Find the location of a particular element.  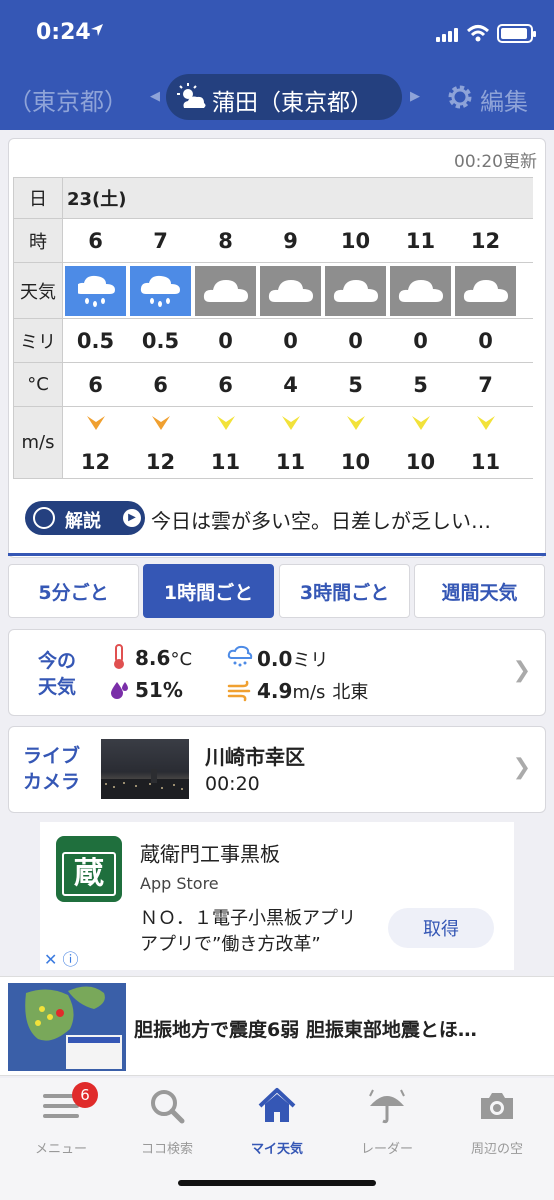

temp-cell: 4 is located at coordinates (290, 384).